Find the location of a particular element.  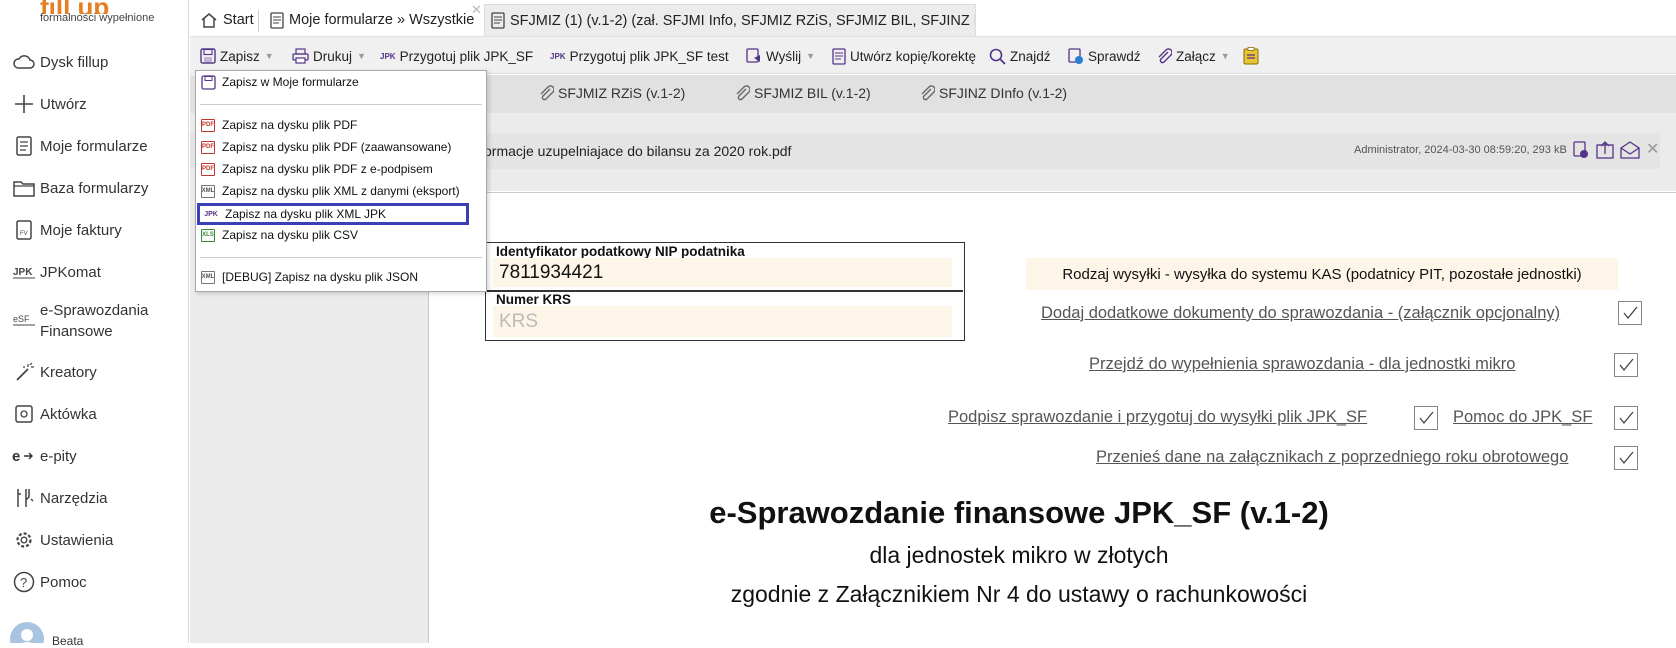

copy-icon is located at coordinates (839, 56).